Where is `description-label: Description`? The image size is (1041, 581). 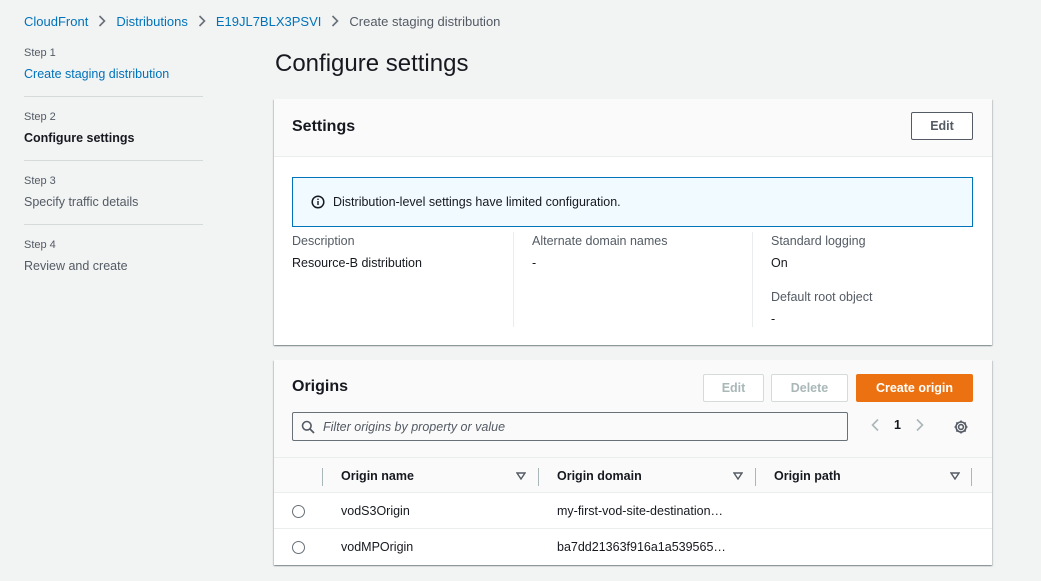
description-label: Description is located at coordinates (323, 241).